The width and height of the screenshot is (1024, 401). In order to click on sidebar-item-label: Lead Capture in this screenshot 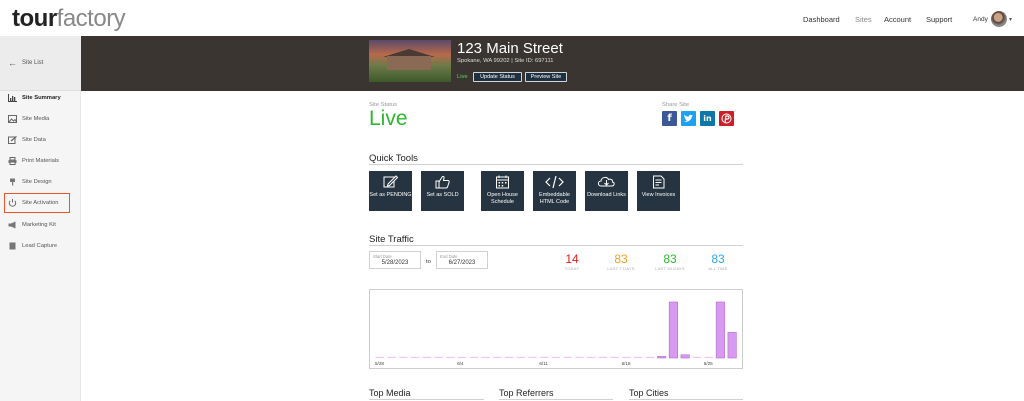, I will do `click(40, 246)`.